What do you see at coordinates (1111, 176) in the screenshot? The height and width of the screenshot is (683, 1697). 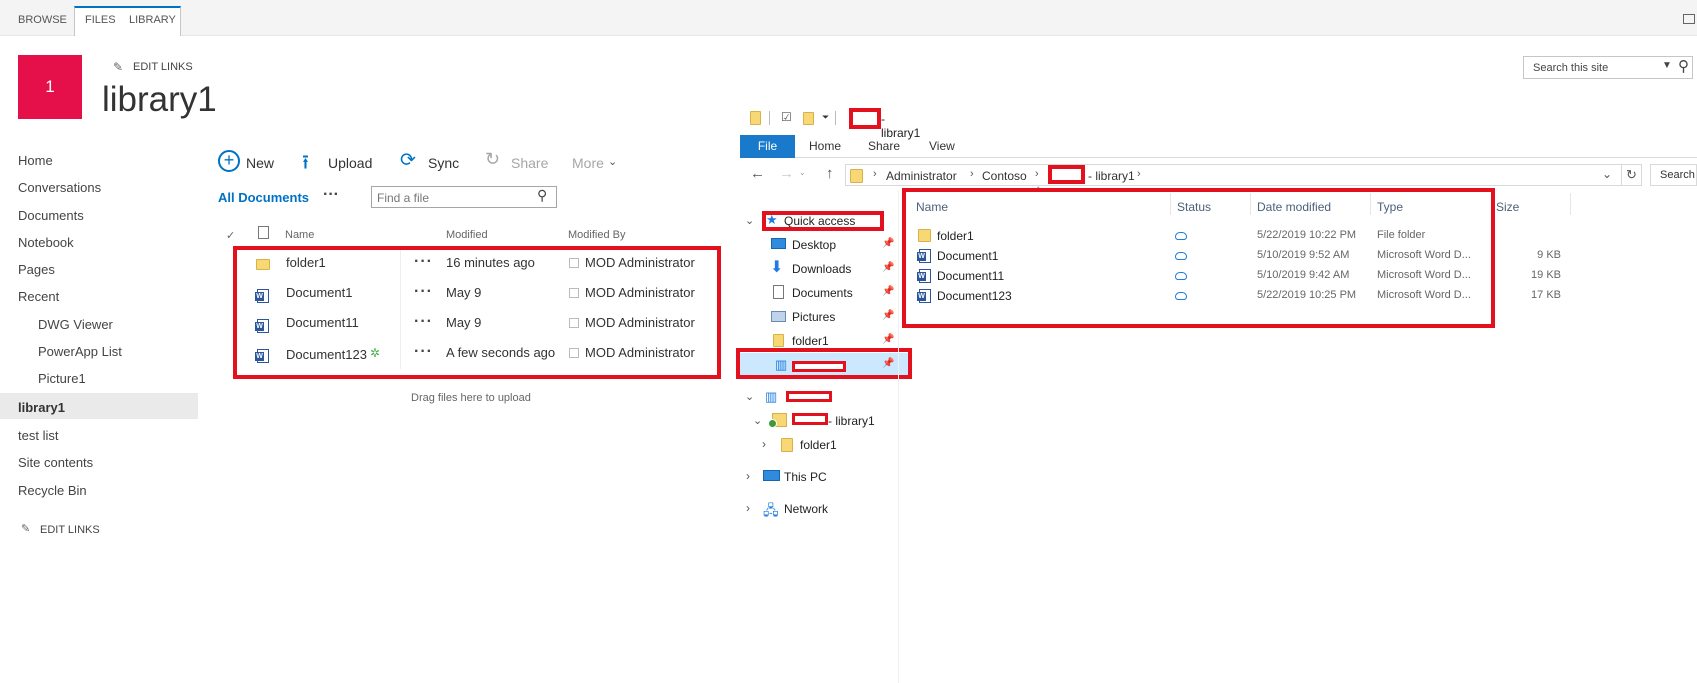 I see `breadcrumb-library1: - library1` at bounding box center [1111, 176].